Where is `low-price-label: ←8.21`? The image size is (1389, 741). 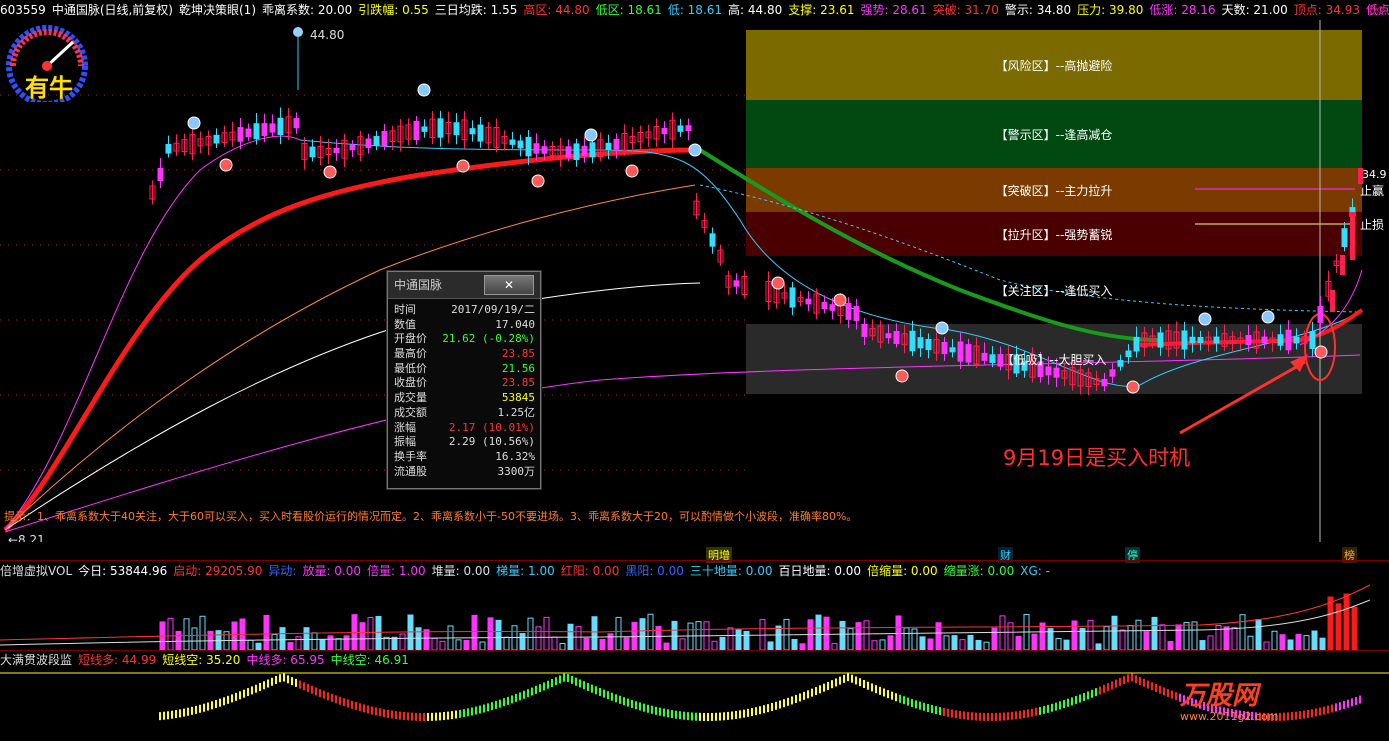 low-price-label: ←8.21 is located at coordinates (26, 537).